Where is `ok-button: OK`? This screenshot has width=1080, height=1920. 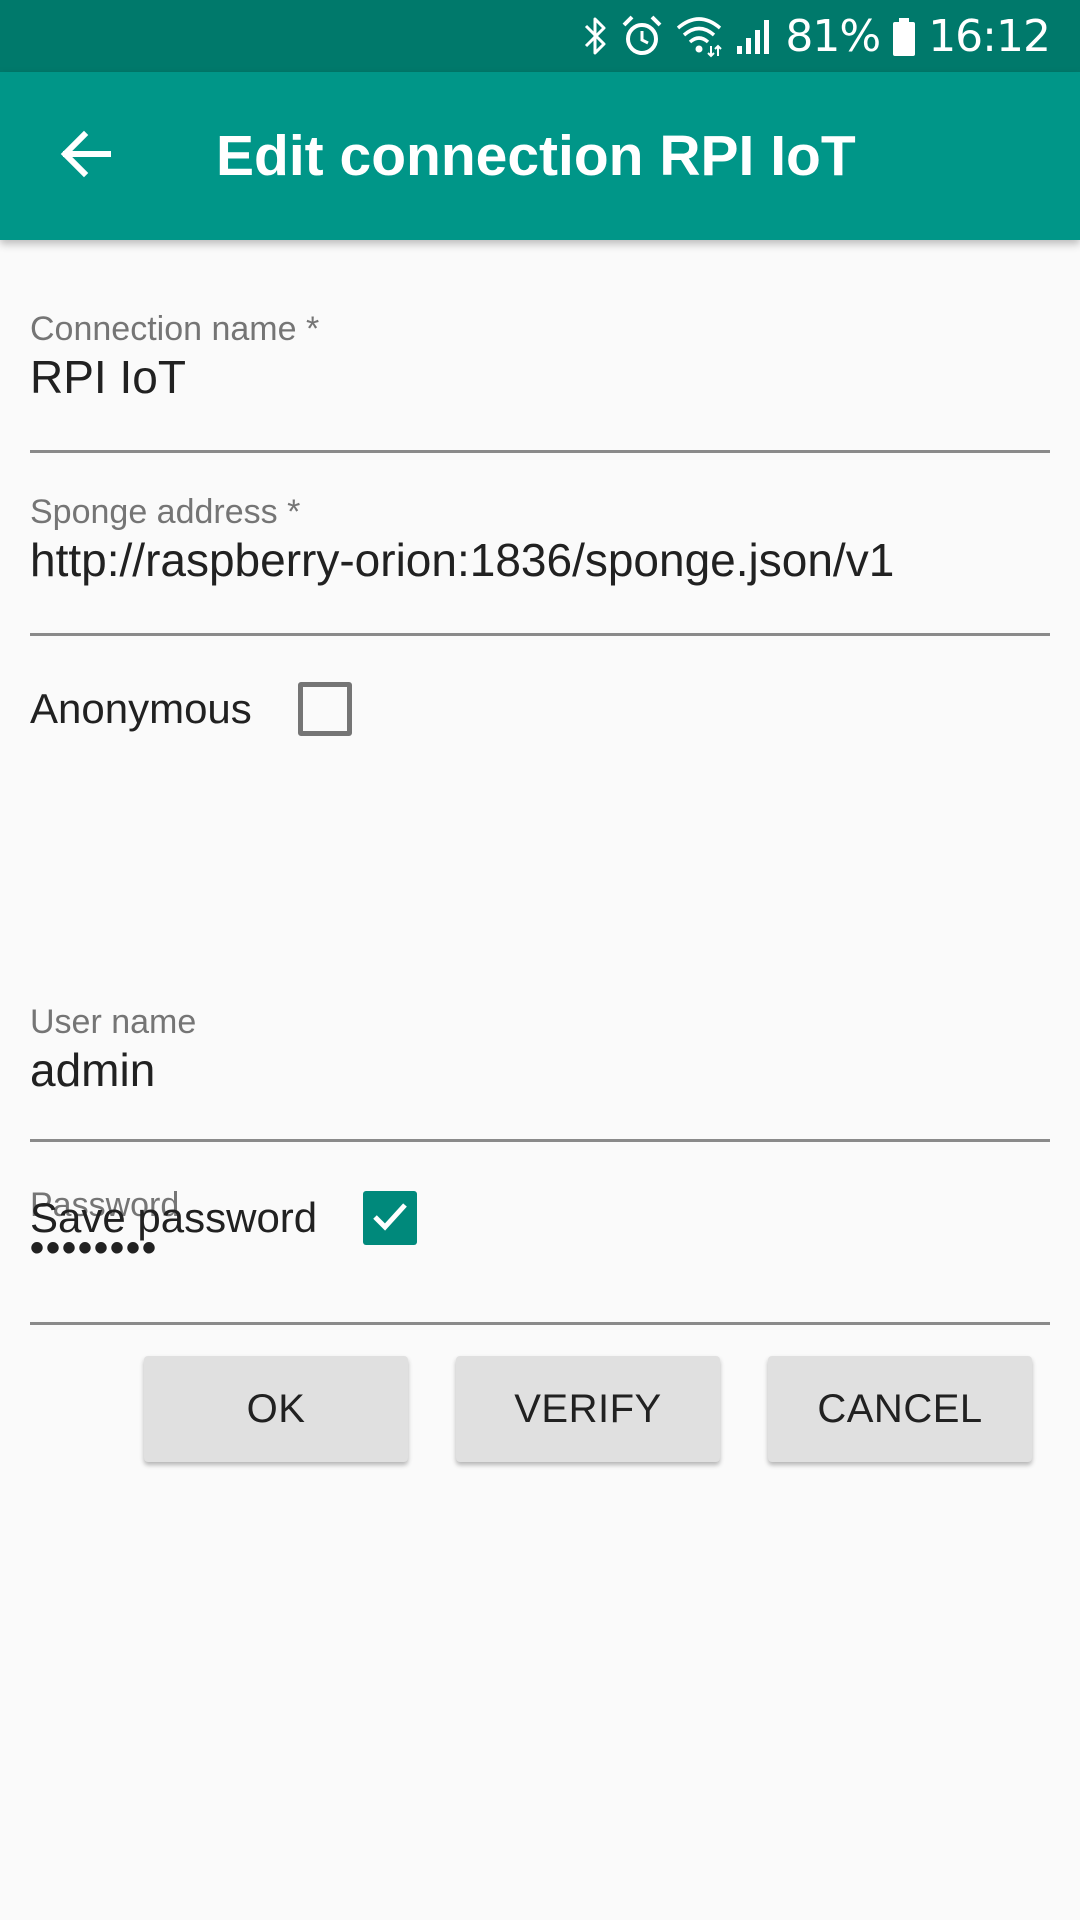 ok-button: OK is located at coordinates (276, 1409).